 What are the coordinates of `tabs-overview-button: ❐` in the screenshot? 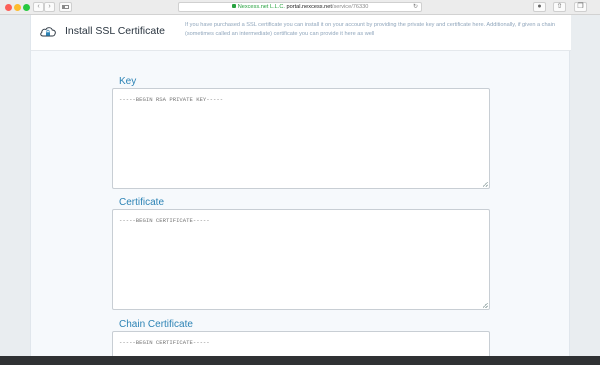 It's located at (580, 7).